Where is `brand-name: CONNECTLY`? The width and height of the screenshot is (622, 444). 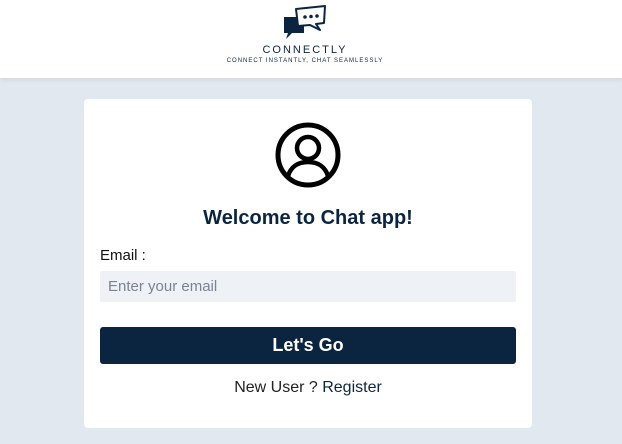 brand-name: CONNECTLY is located at coordinates (305, 50).